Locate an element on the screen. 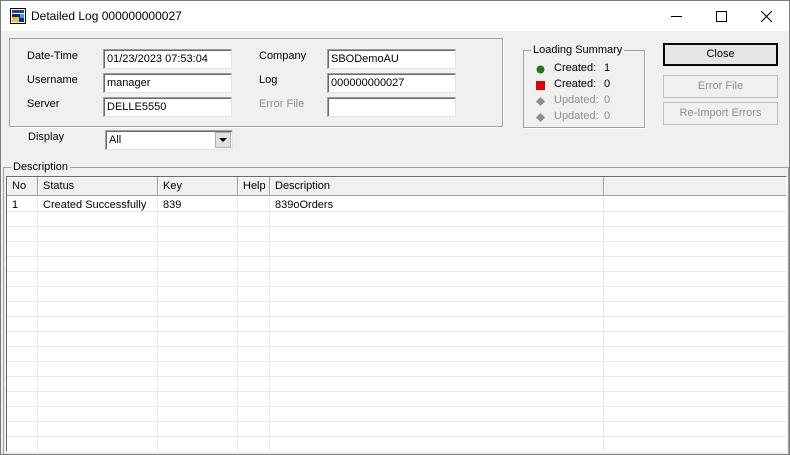 This screenshot has height=455, width=790. server-label: Server is located at coordinates (43, 104).